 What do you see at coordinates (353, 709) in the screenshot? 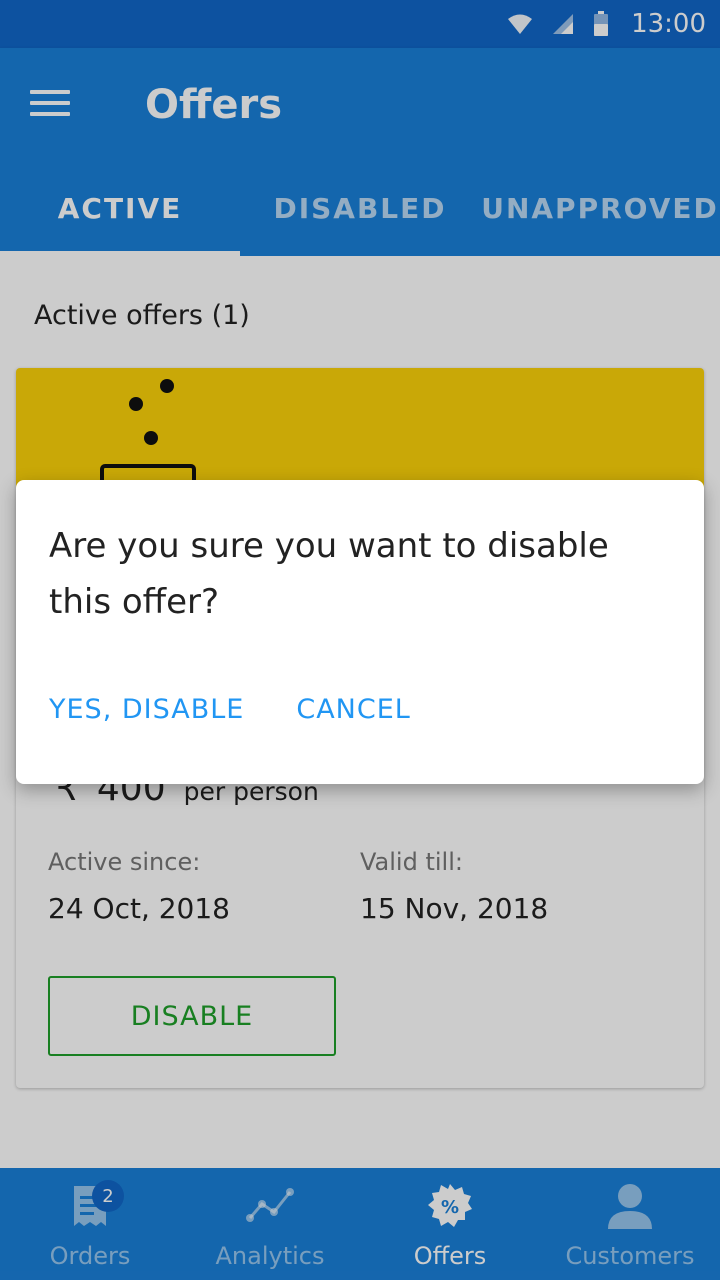
I see `cancel-button: CANCEL` at bounding box center [353, 709].